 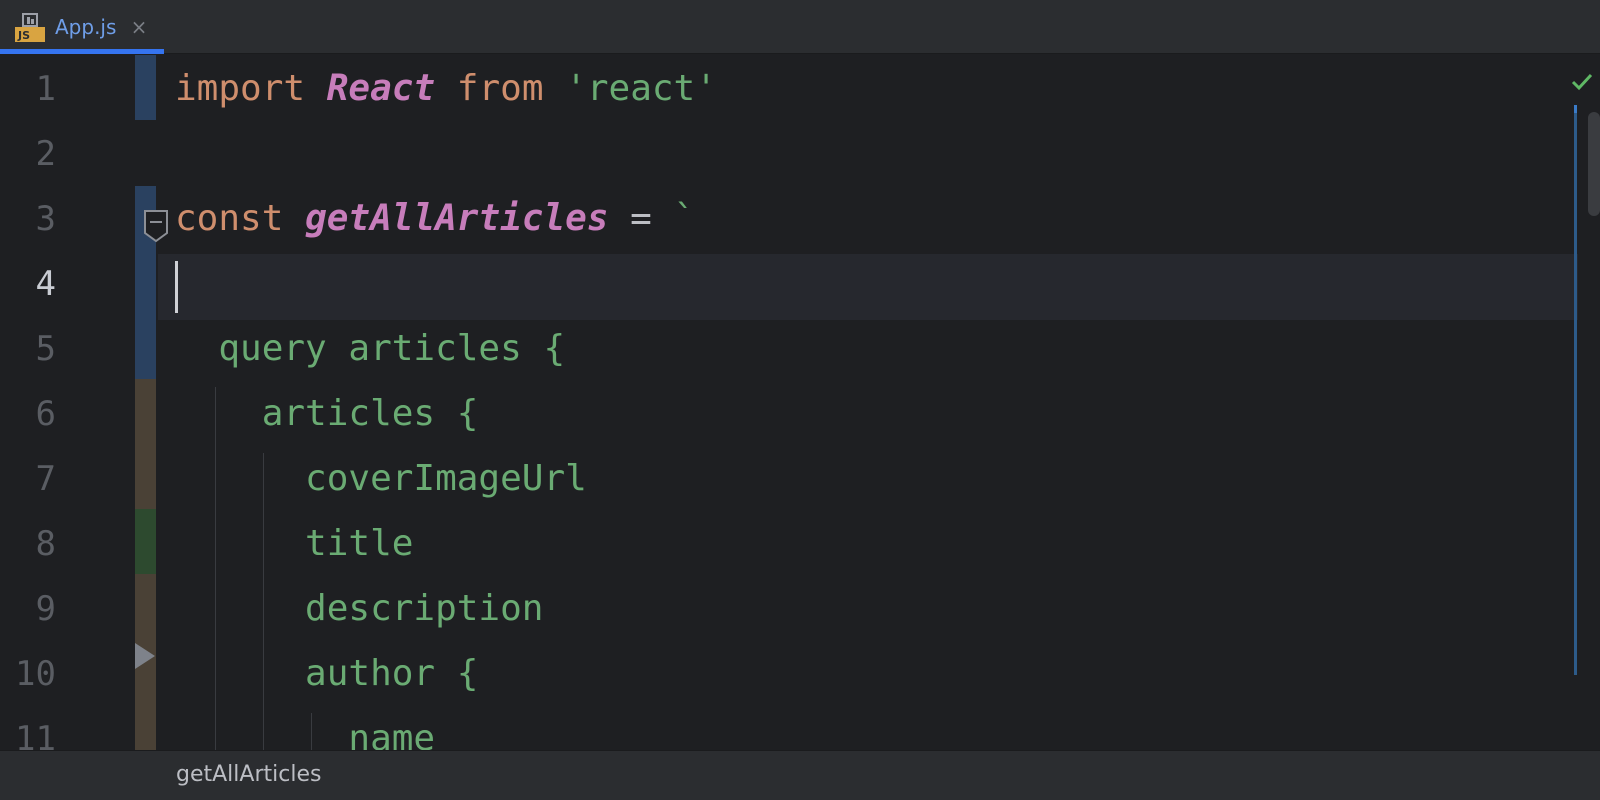 I want to click on line-number: 4, so click(x=45, y=284).